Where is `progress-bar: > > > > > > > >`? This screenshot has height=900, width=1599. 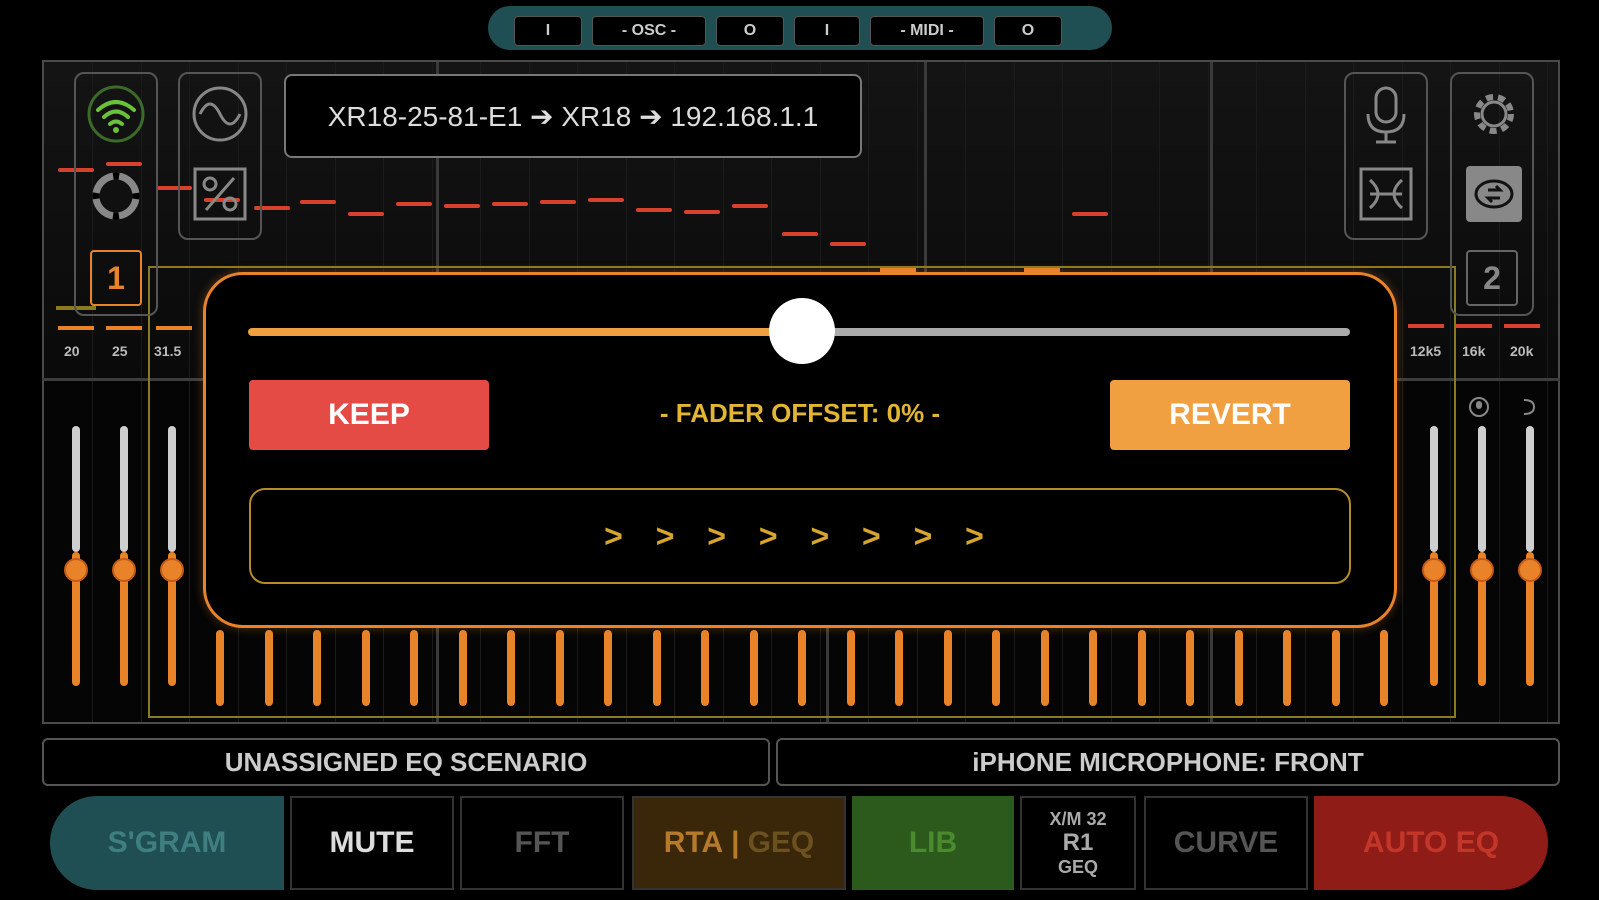 progress-bar: > > > > > > > > is located at coordinates (800, 536).